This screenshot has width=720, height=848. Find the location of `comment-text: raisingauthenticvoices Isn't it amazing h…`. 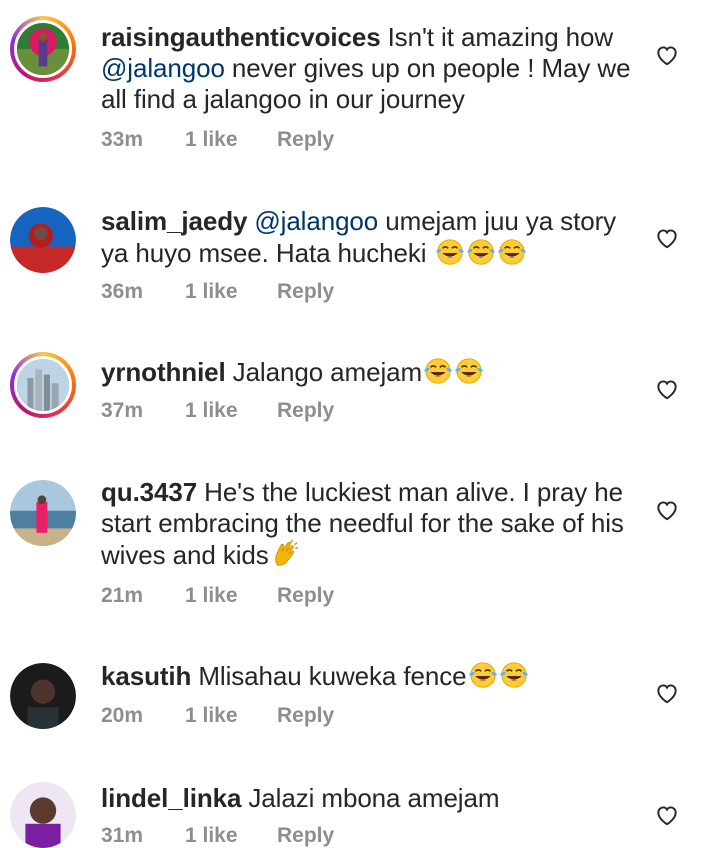

comment-text: raisingauthenticvoices Isn't it amazing h… is located at coordinates (366, 68).